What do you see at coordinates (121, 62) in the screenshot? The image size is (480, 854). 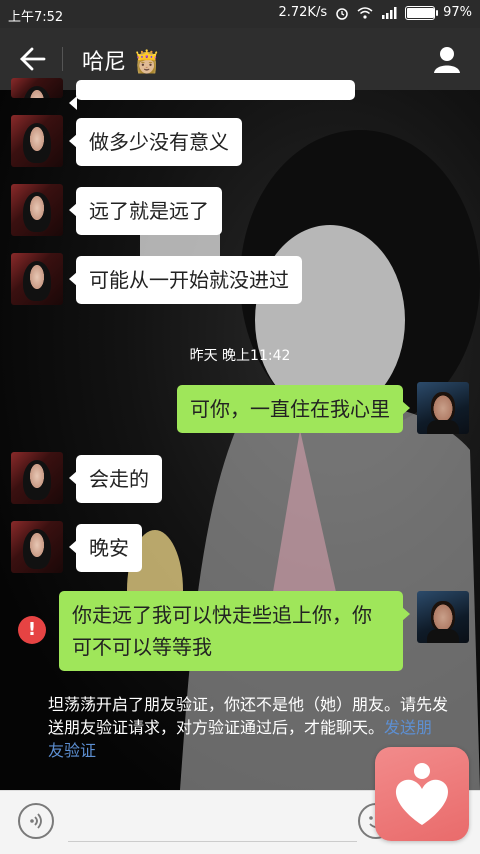 I see `chat-title: 哈尼 👸🏼` at bounding box center [121, 62].